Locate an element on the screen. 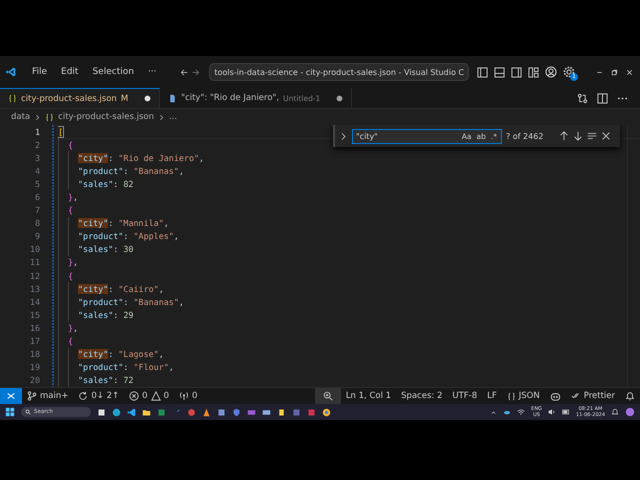 This screenshot has height=480, width=640. code-line: "sales": 30 is located at coordinates (106, 249).